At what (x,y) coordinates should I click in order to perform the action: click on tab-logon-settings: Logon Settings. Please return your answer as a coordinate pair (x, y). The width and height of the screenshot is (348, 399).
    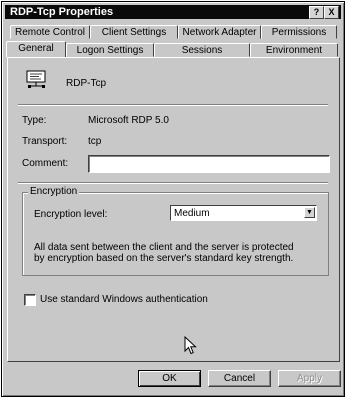
    Looking at the image, I should click on (110, 50).